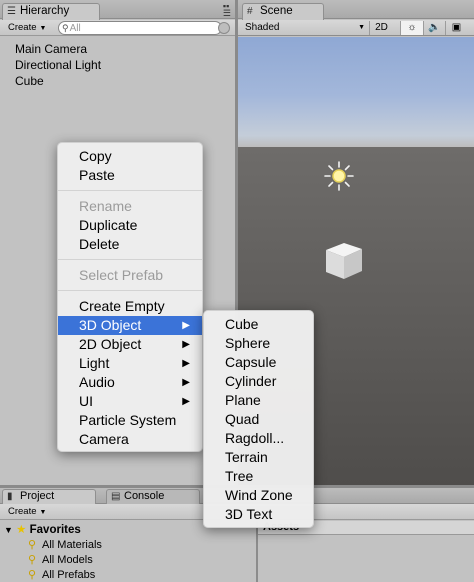 This screenshot has height=582, width=474. What do you see at coordinates (130, 420) in the screenshot?
I see `menu-item-particle-system: Particle System` at bounding box center [130, 420].